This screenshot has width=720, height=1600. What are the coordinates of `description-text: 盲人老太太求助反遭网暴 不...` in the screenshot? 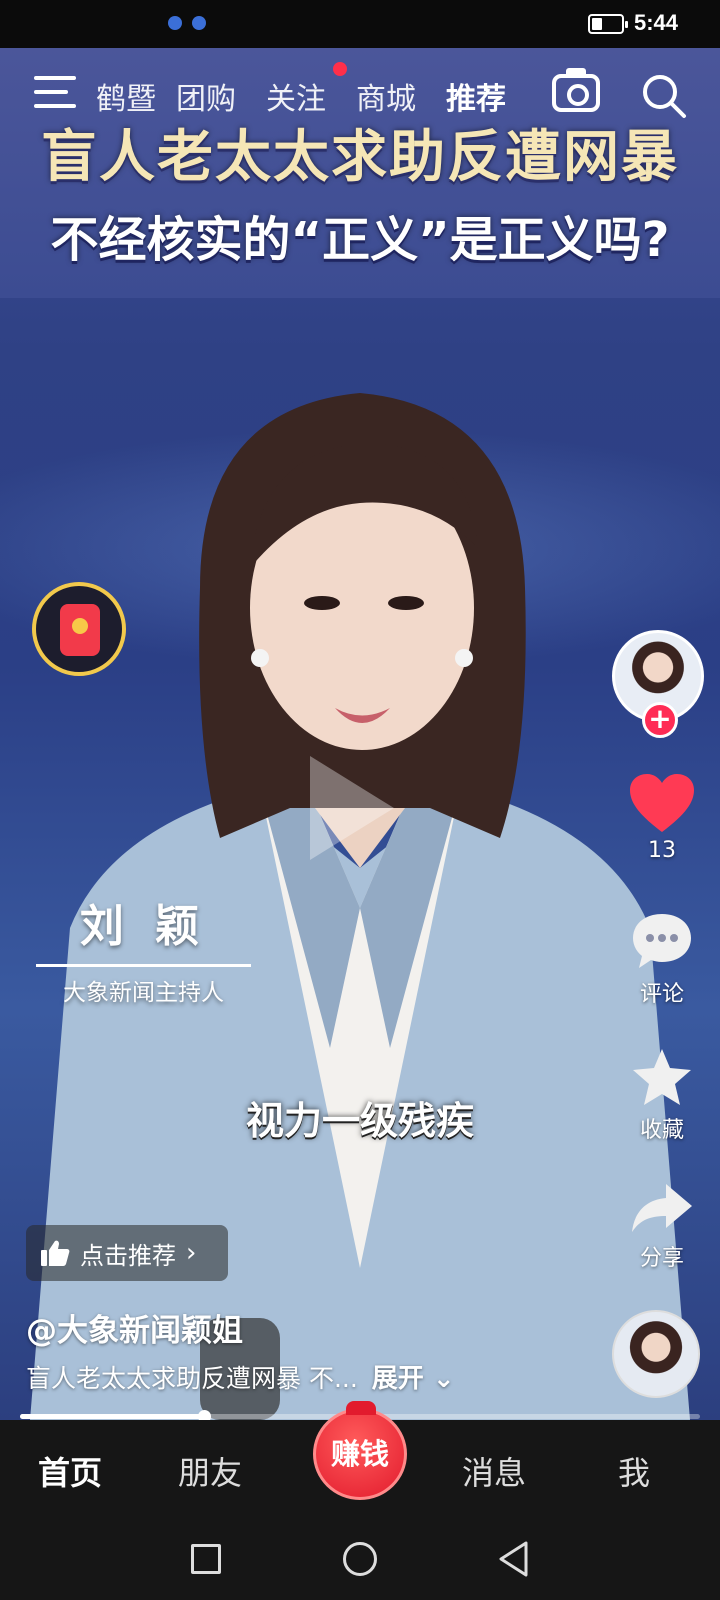 It's located at (192, 1378).